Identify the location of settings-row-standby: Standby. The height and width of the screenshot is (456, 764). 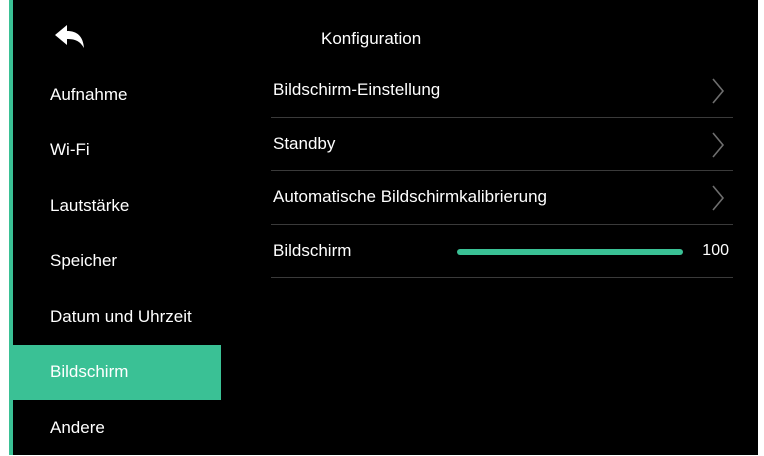
(502, 144).